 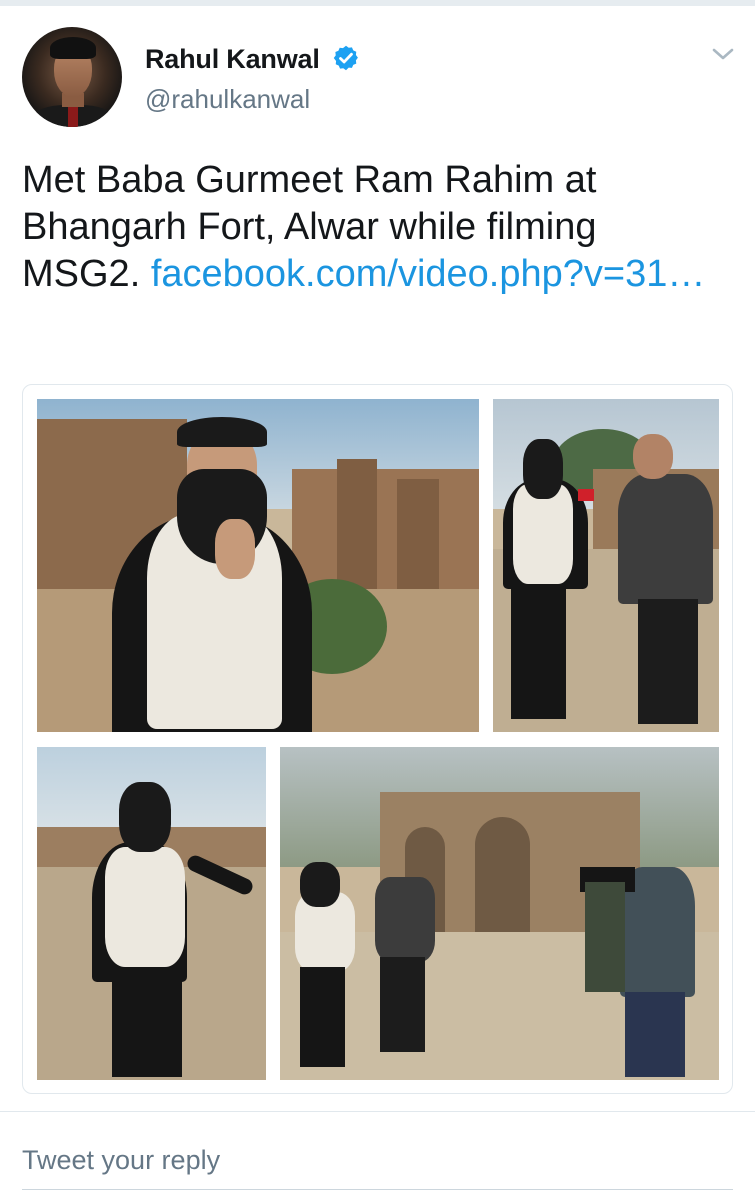 I want to click on microphone, so click(x=586, y=495).